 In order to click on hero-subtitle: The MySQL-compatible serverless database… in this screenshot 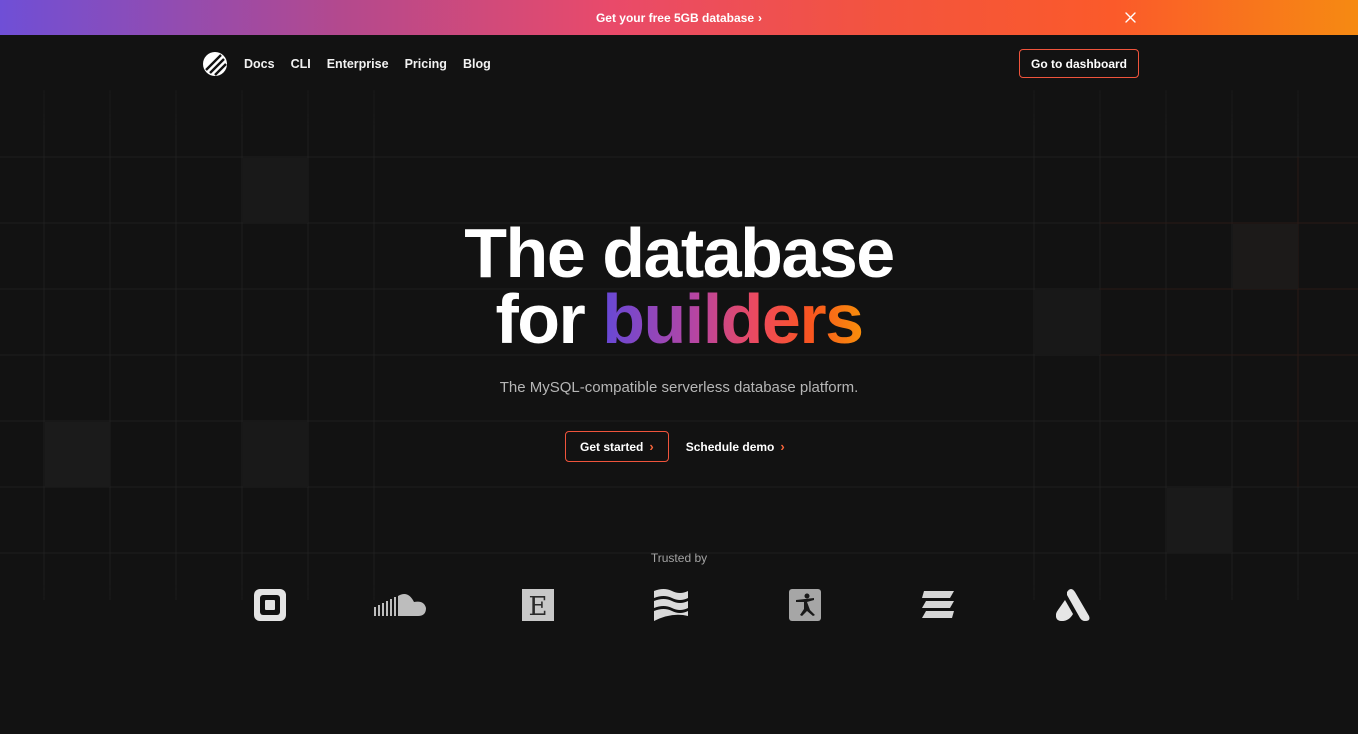, I will do `click(679, 387)`.